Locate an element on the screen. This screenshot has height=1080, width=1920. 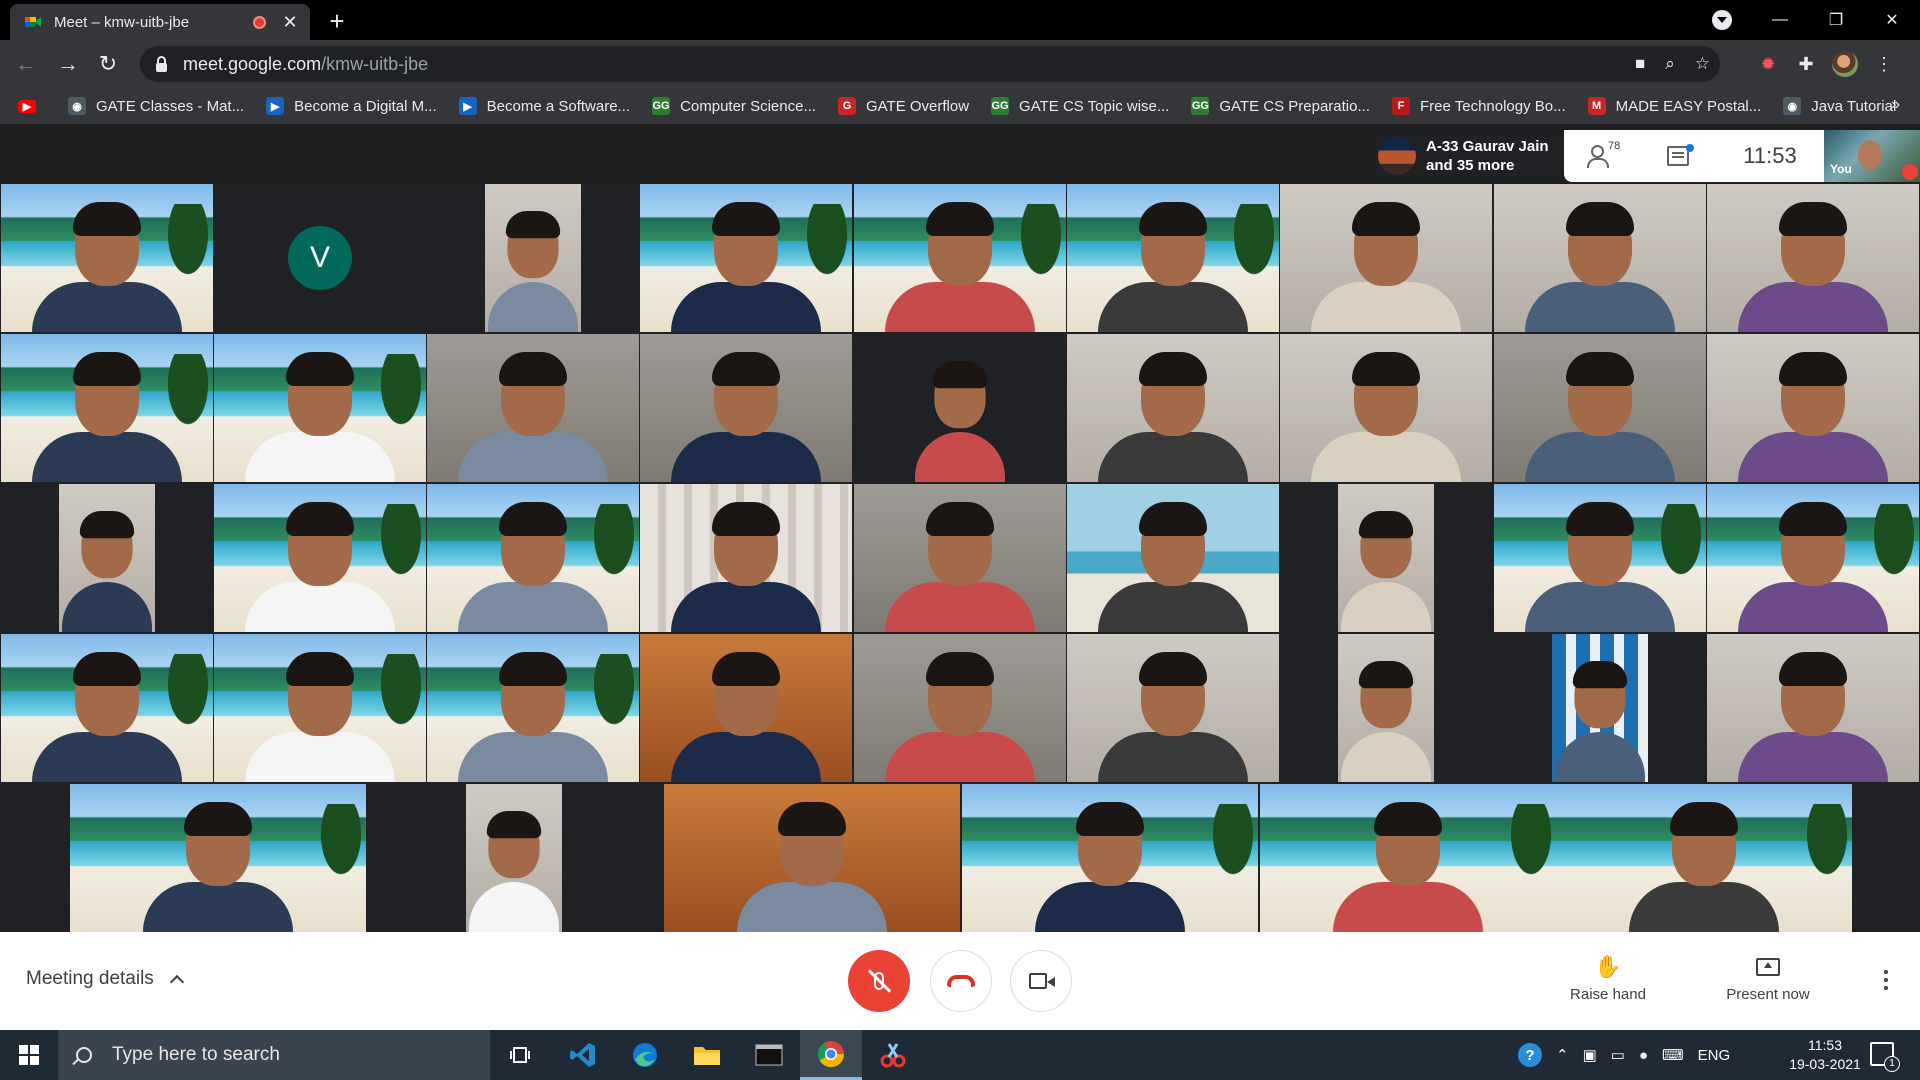
close-window-button: ✕ is located at coordinates (1892, 20).